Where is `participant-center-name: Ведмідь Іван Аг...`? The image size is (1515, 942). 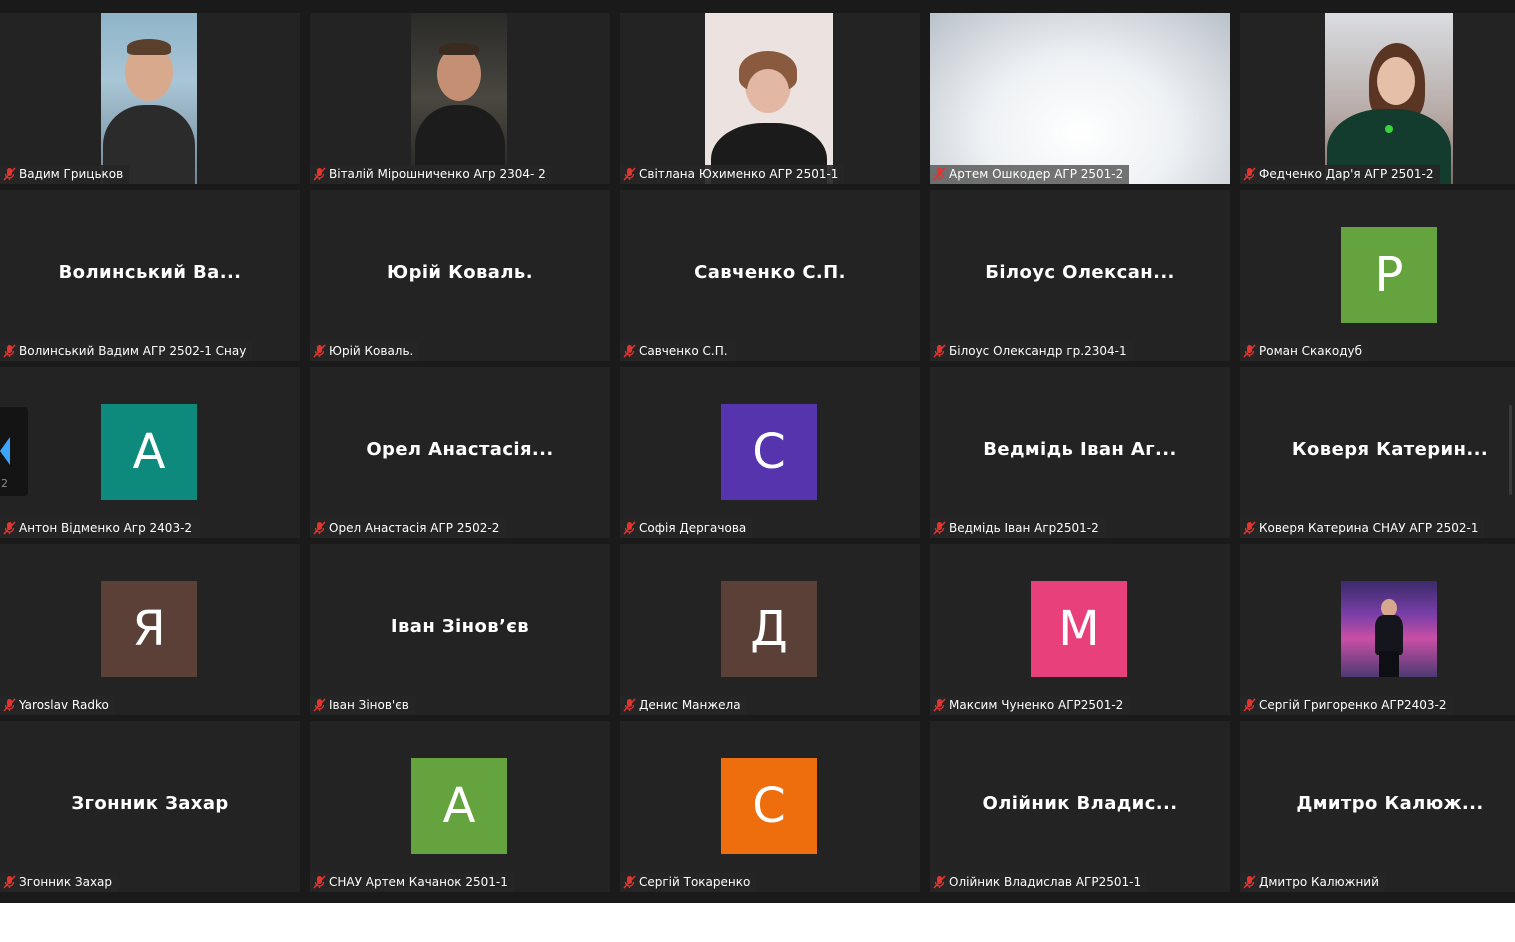 participant-center-name: Ведмідь Іван Аг... is located at coordinates (1080, 449).